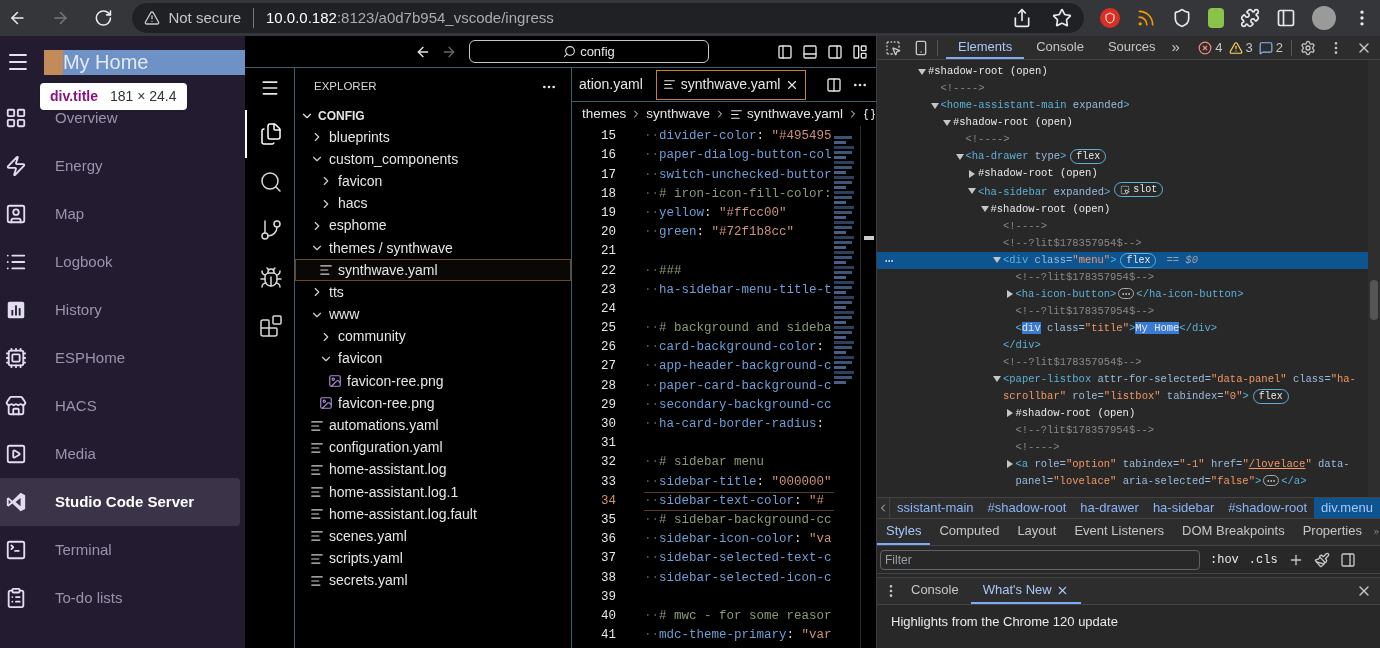  Describe the element at coordinates (433, 536) in the screenshot. I see `file-item: scenes.yaml` at that location.